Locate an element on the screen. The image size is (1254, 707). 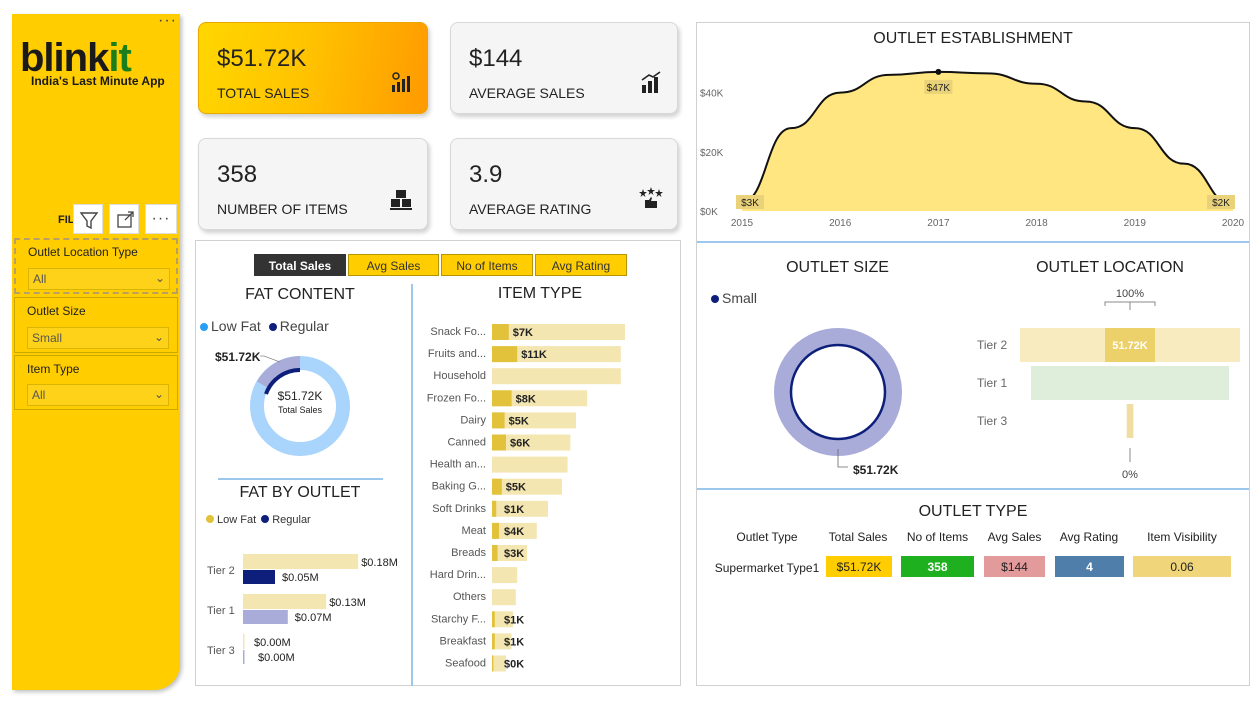
filter-icon is located at coordinates (88, 219).